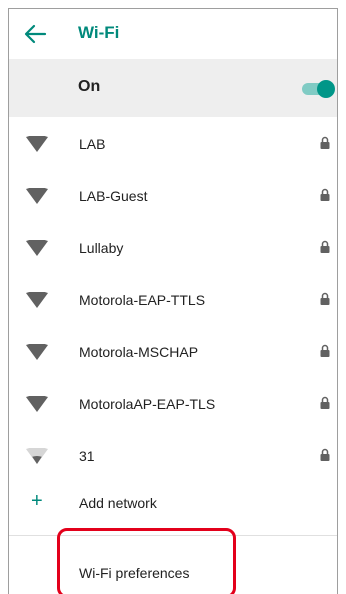 This screenshot has height=594, width=346. What do you see at coordinates (87, 456) in the screenshot?
I see `network-name: 31` at bounding box center [87, 456].